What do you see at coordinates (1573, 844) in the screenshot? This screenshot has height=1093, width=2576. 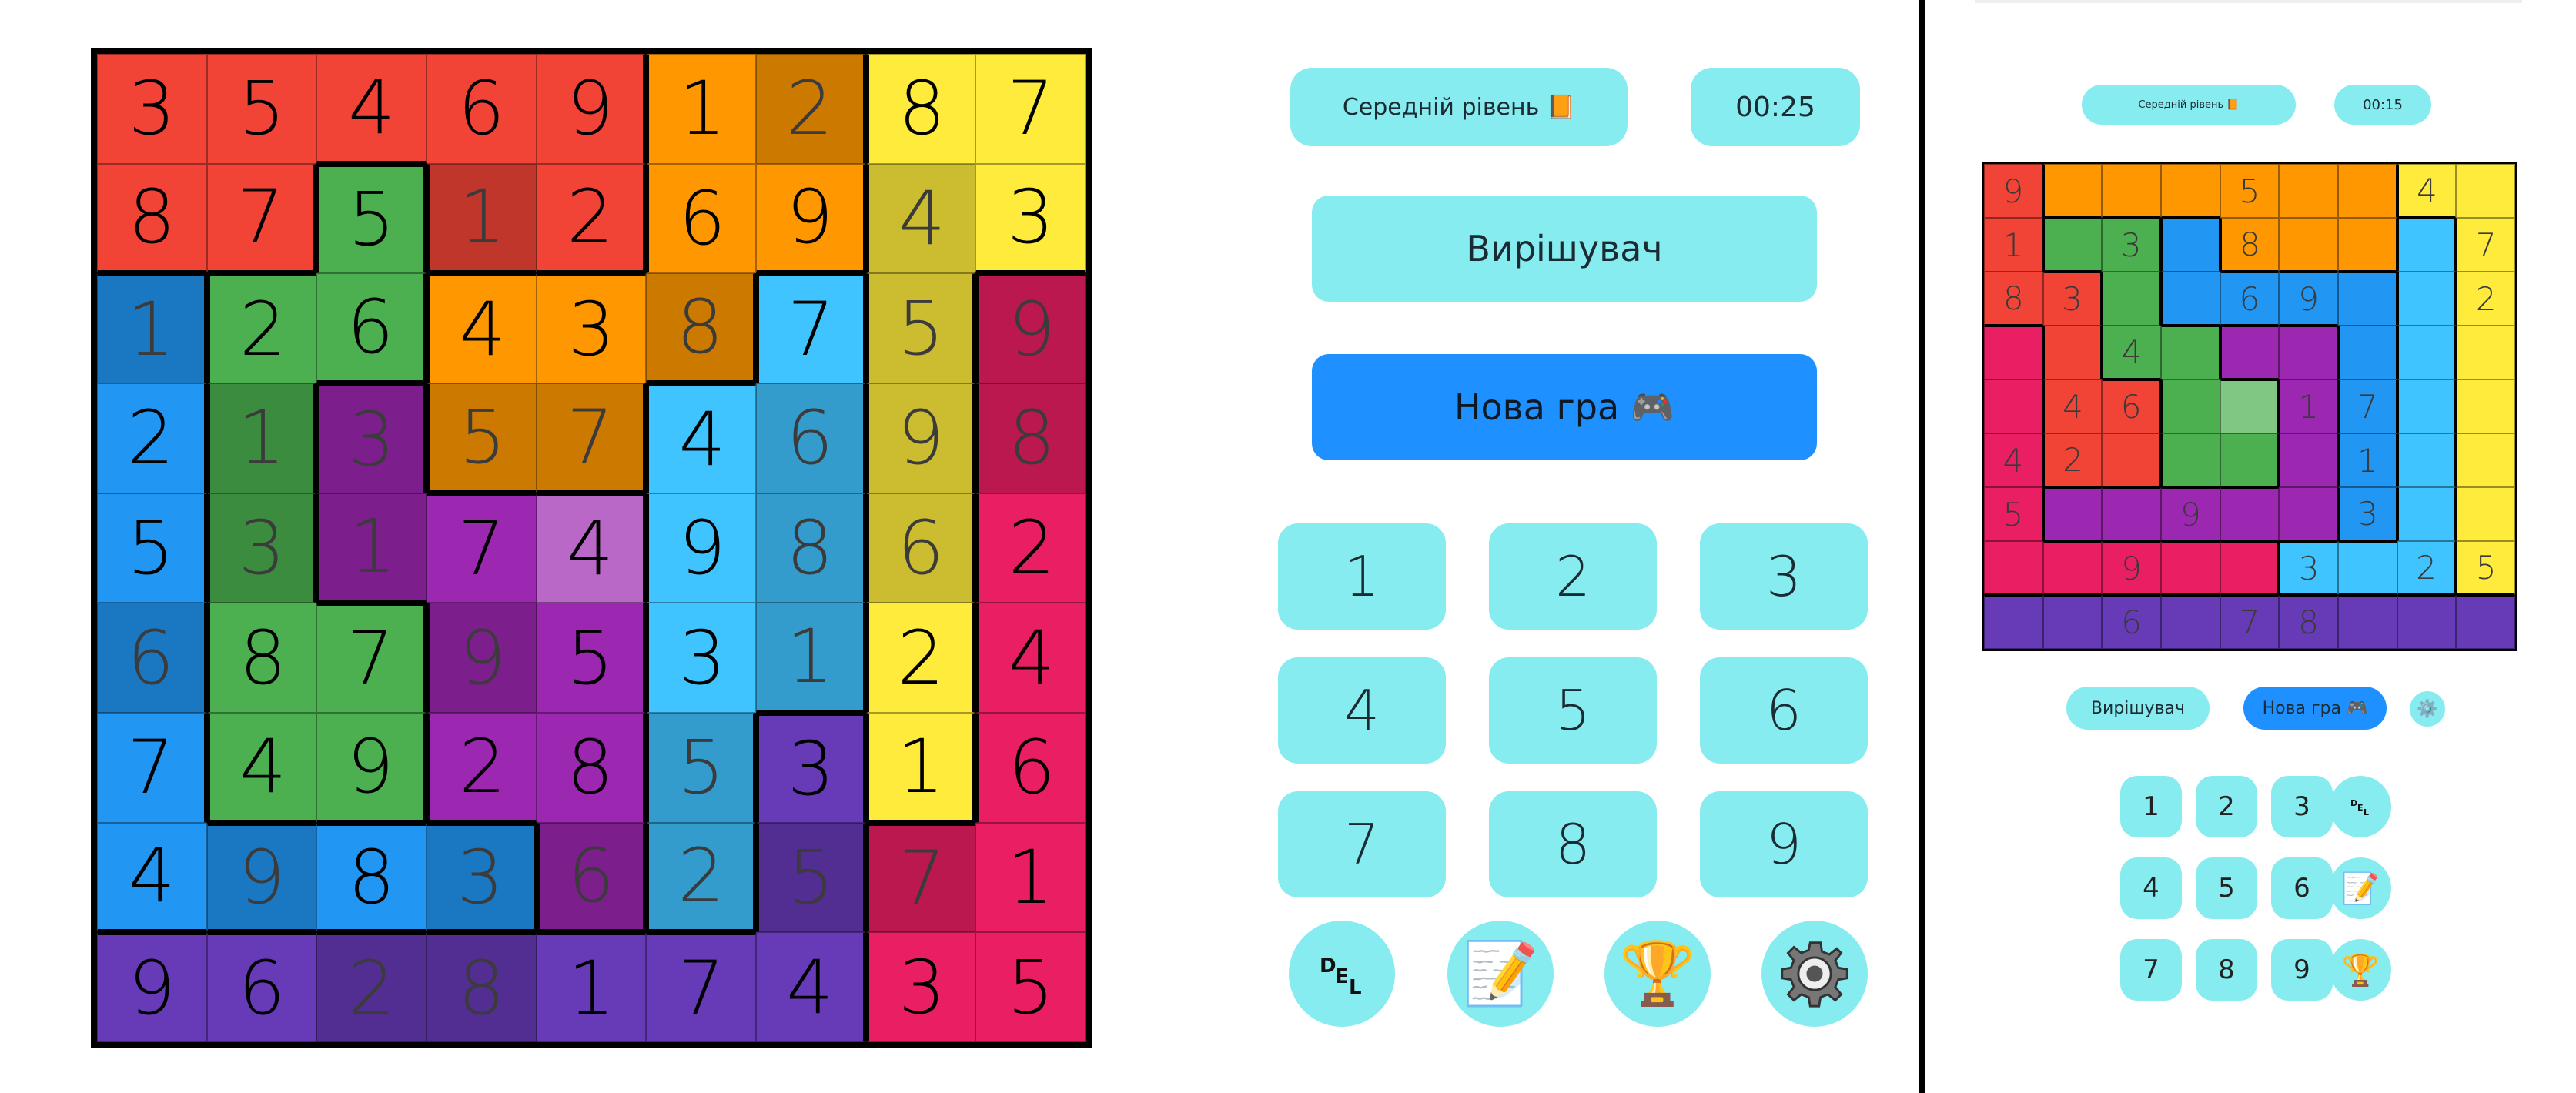 I see `number-button-8: 8` at bounding box center [1573, 844].